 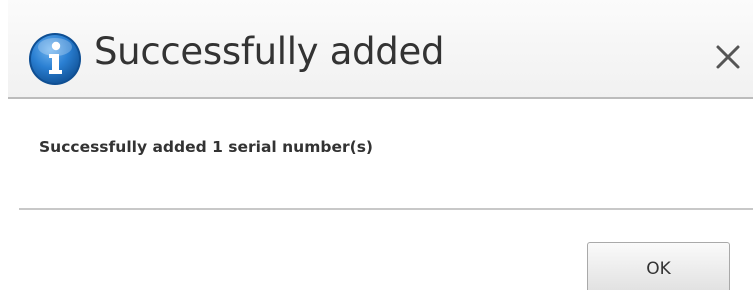 I want to click on close-icon, so click(x=728, y=57).